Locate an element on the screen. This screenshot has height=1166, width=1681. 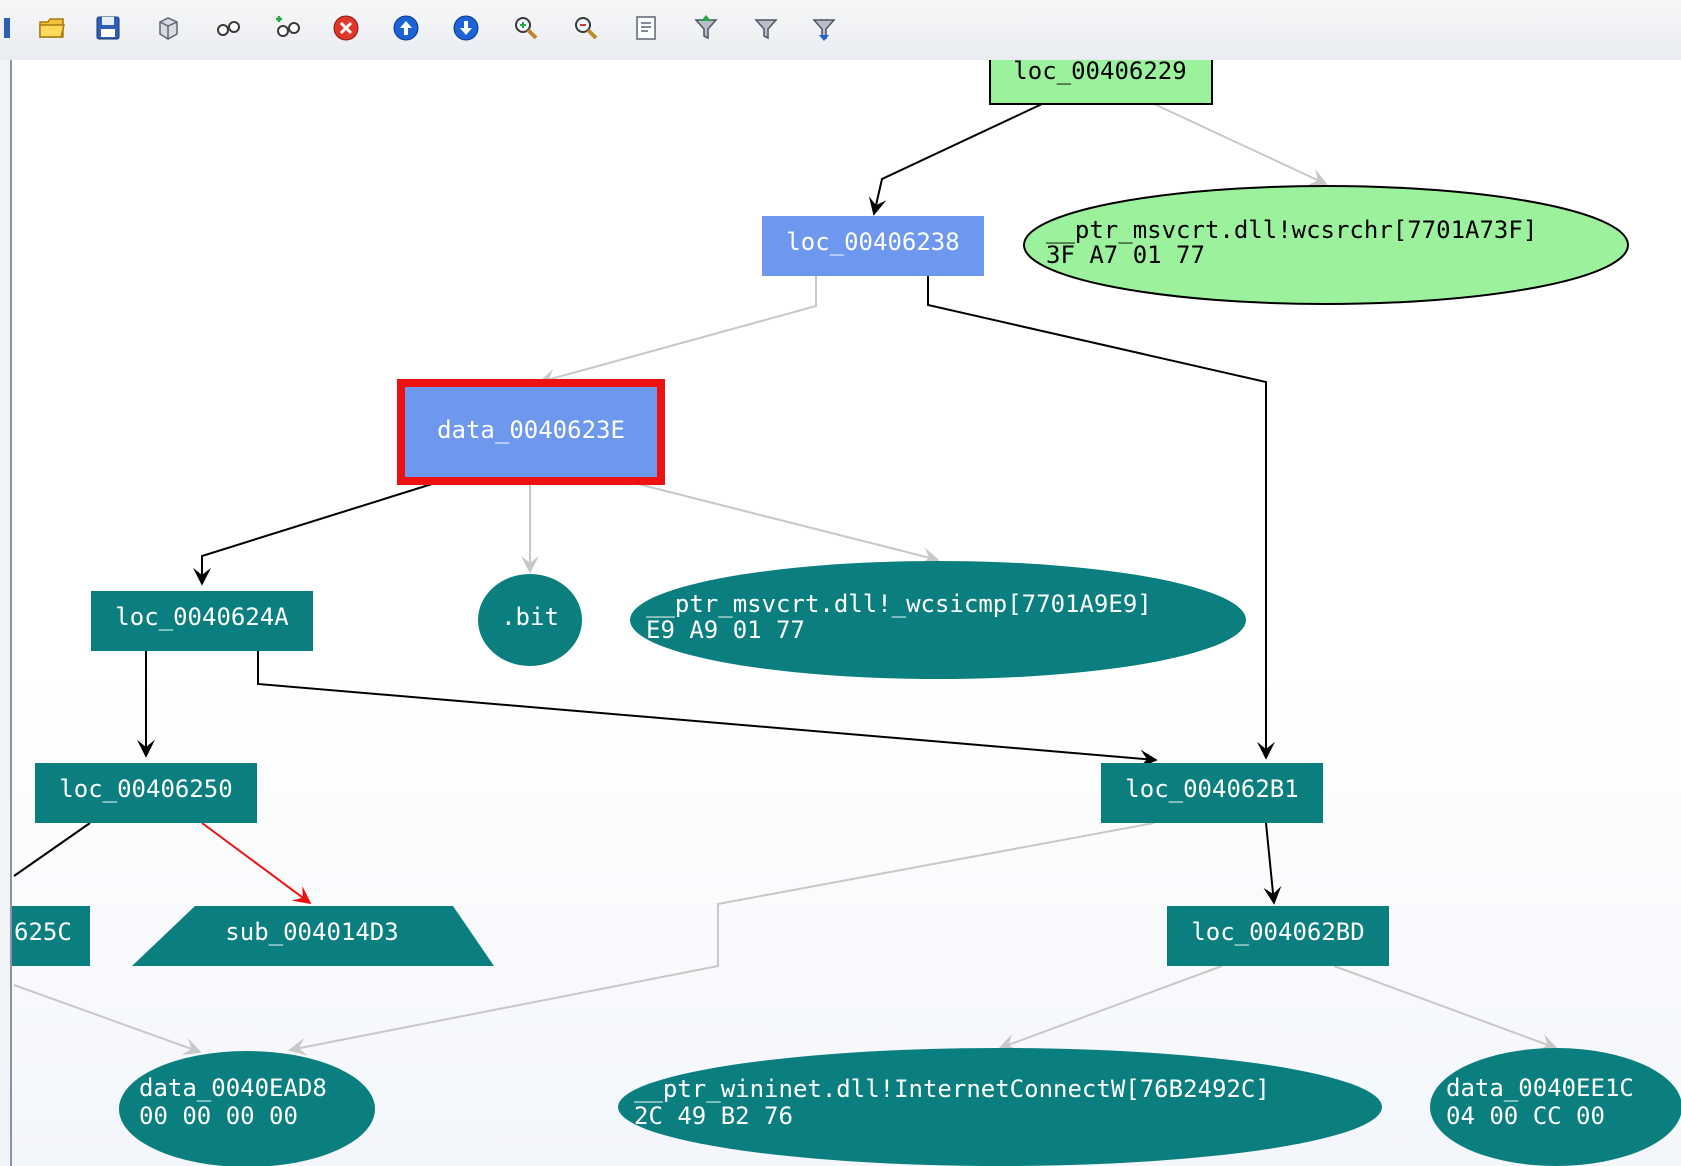
node-bytes: 04 00 CC 00 is located at coordinates (1525, 1116).